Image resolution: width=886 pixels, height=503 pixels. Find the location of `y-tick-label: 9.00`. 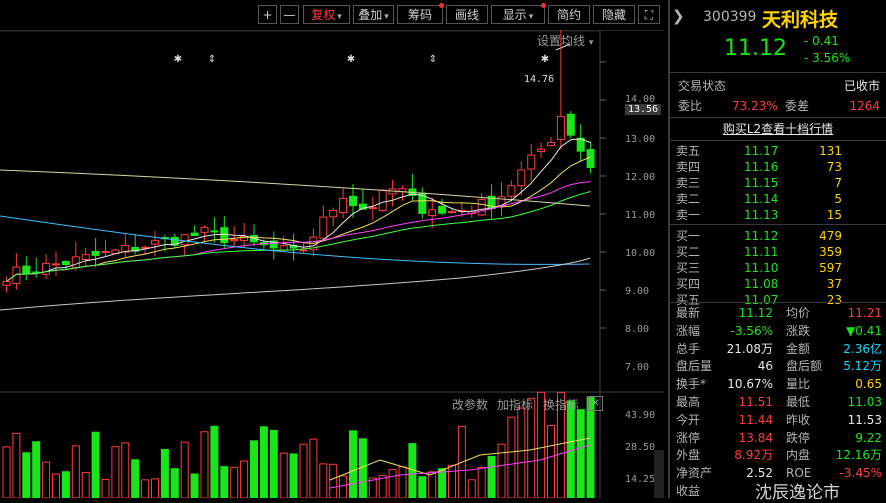

y-tick-label: 9.00 is located at coordinates (637, 291).